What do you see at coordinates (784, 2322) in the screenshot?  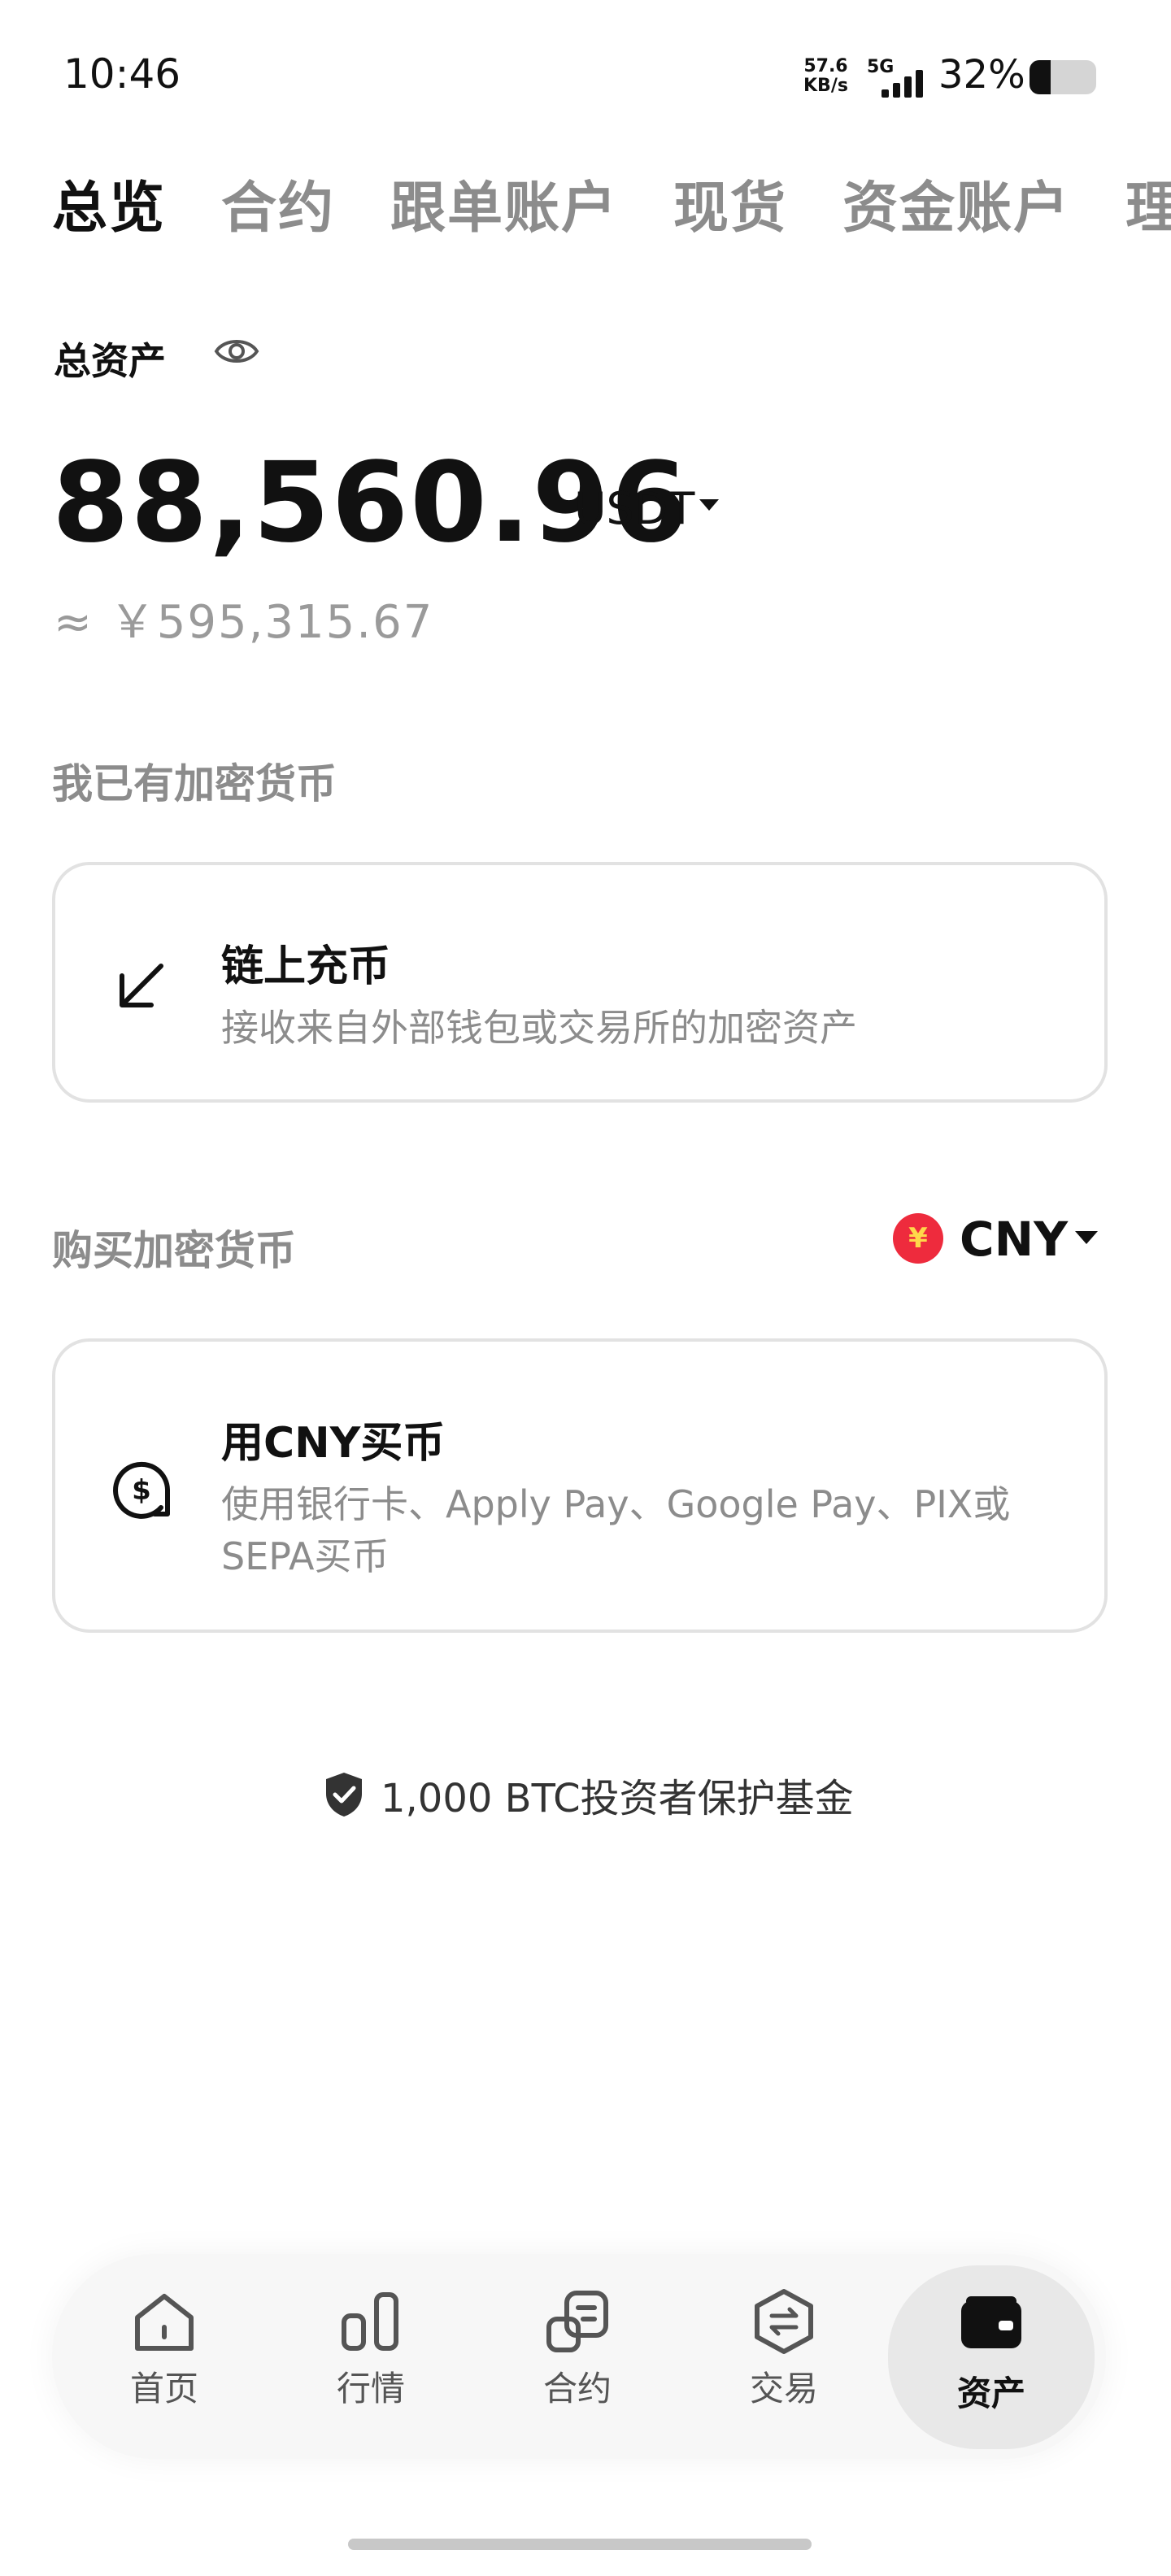 I see `trade-icon` at bounding box center [784, 2322].